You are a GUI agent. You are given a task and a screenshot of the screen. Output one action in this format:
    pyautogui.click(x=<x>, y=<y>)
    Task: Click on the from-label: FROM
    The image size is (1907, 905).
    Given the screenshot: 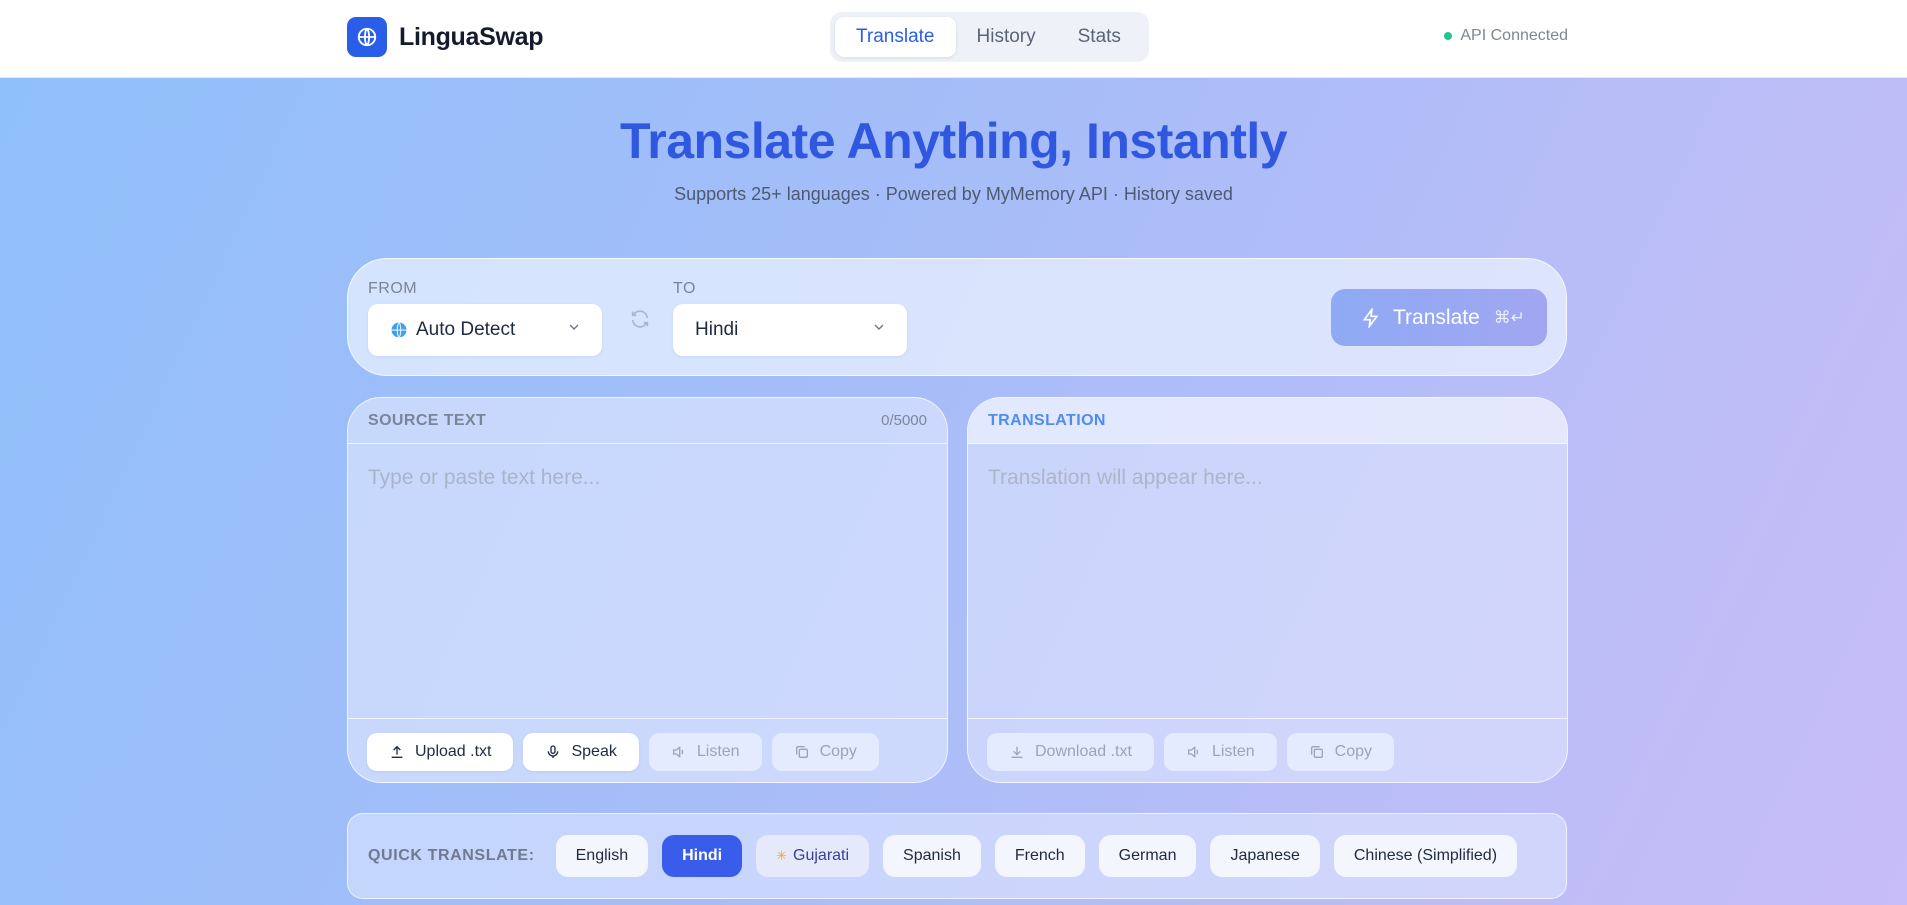 What is the action you would take?
    pyautogui.click(x=393, y=288)
    